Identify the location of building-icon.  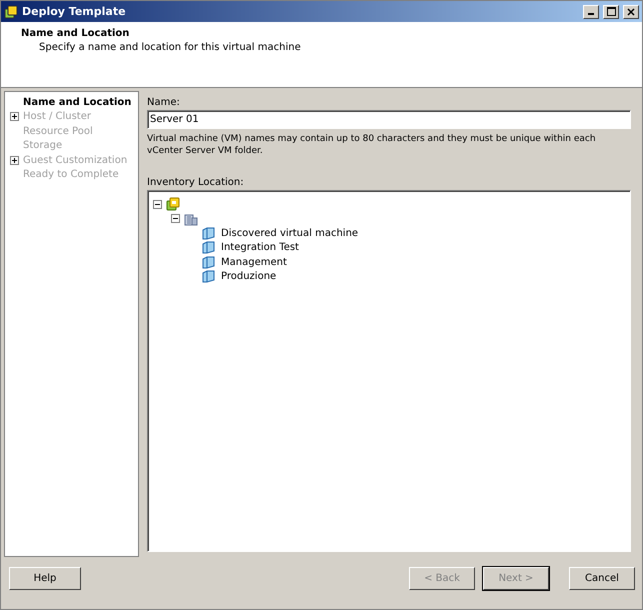
(191, 219).